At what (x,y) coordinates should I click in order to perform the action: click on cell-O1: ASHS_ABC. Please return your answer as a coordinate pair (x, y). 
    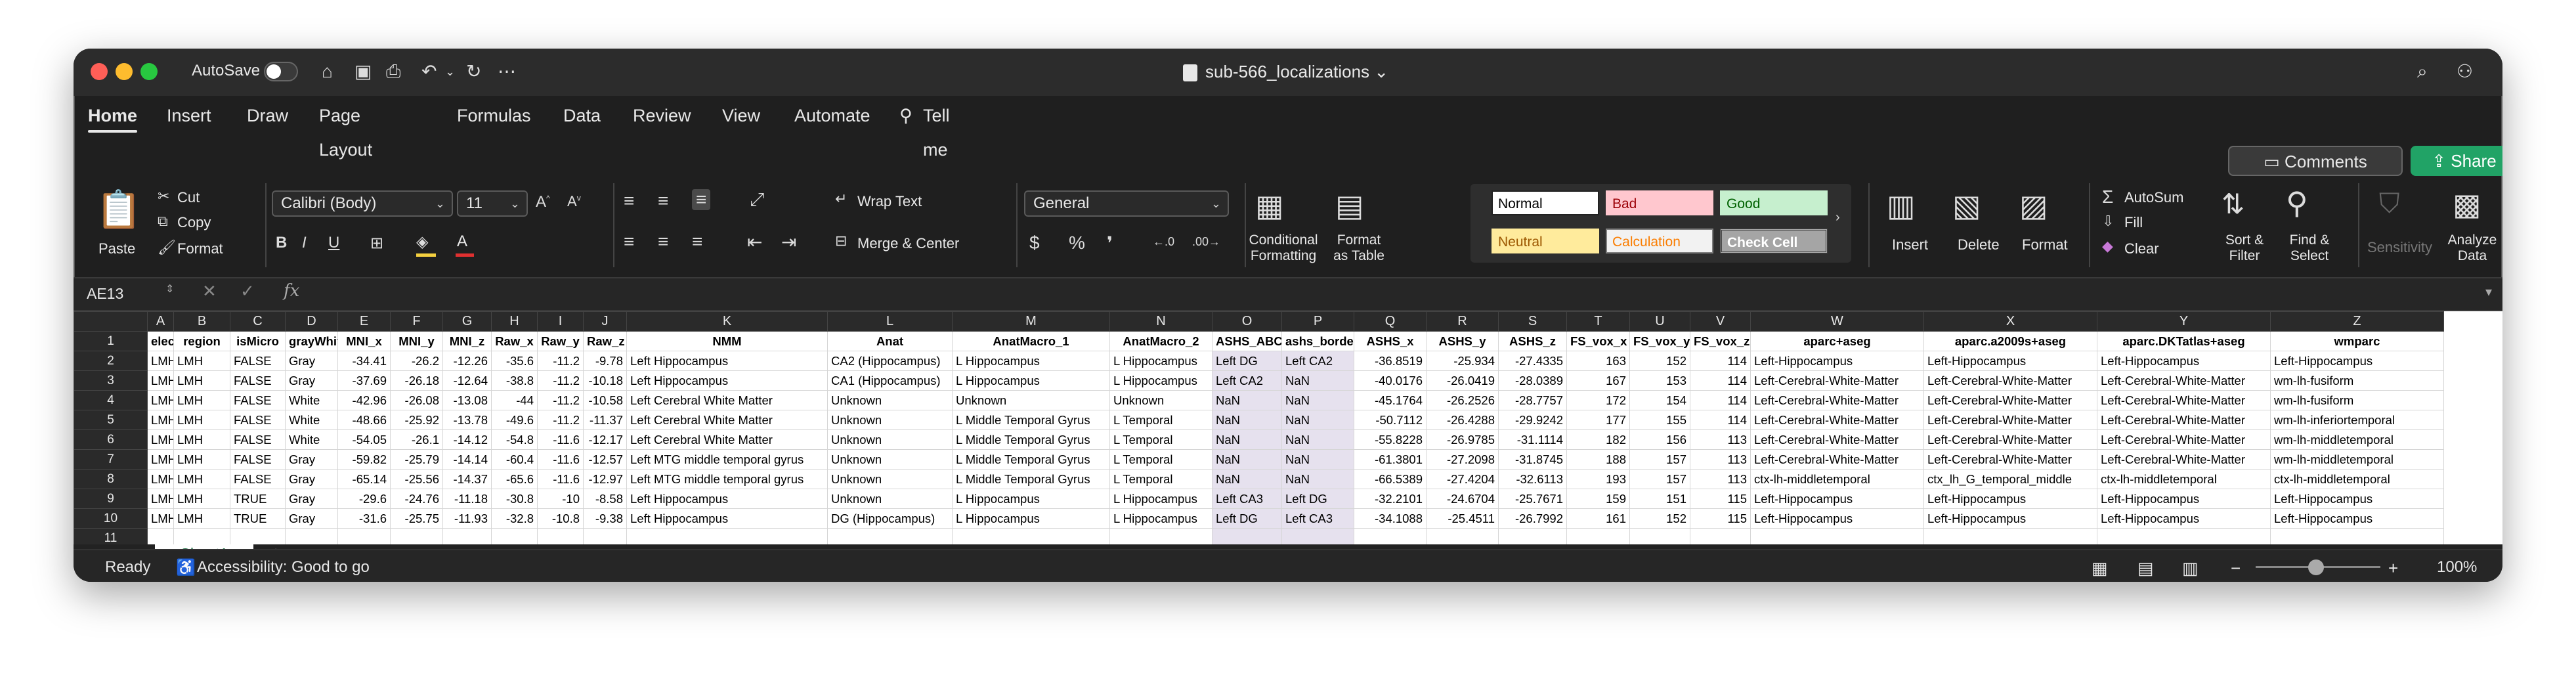
    Looking at the image, I should click on (1247, 341).